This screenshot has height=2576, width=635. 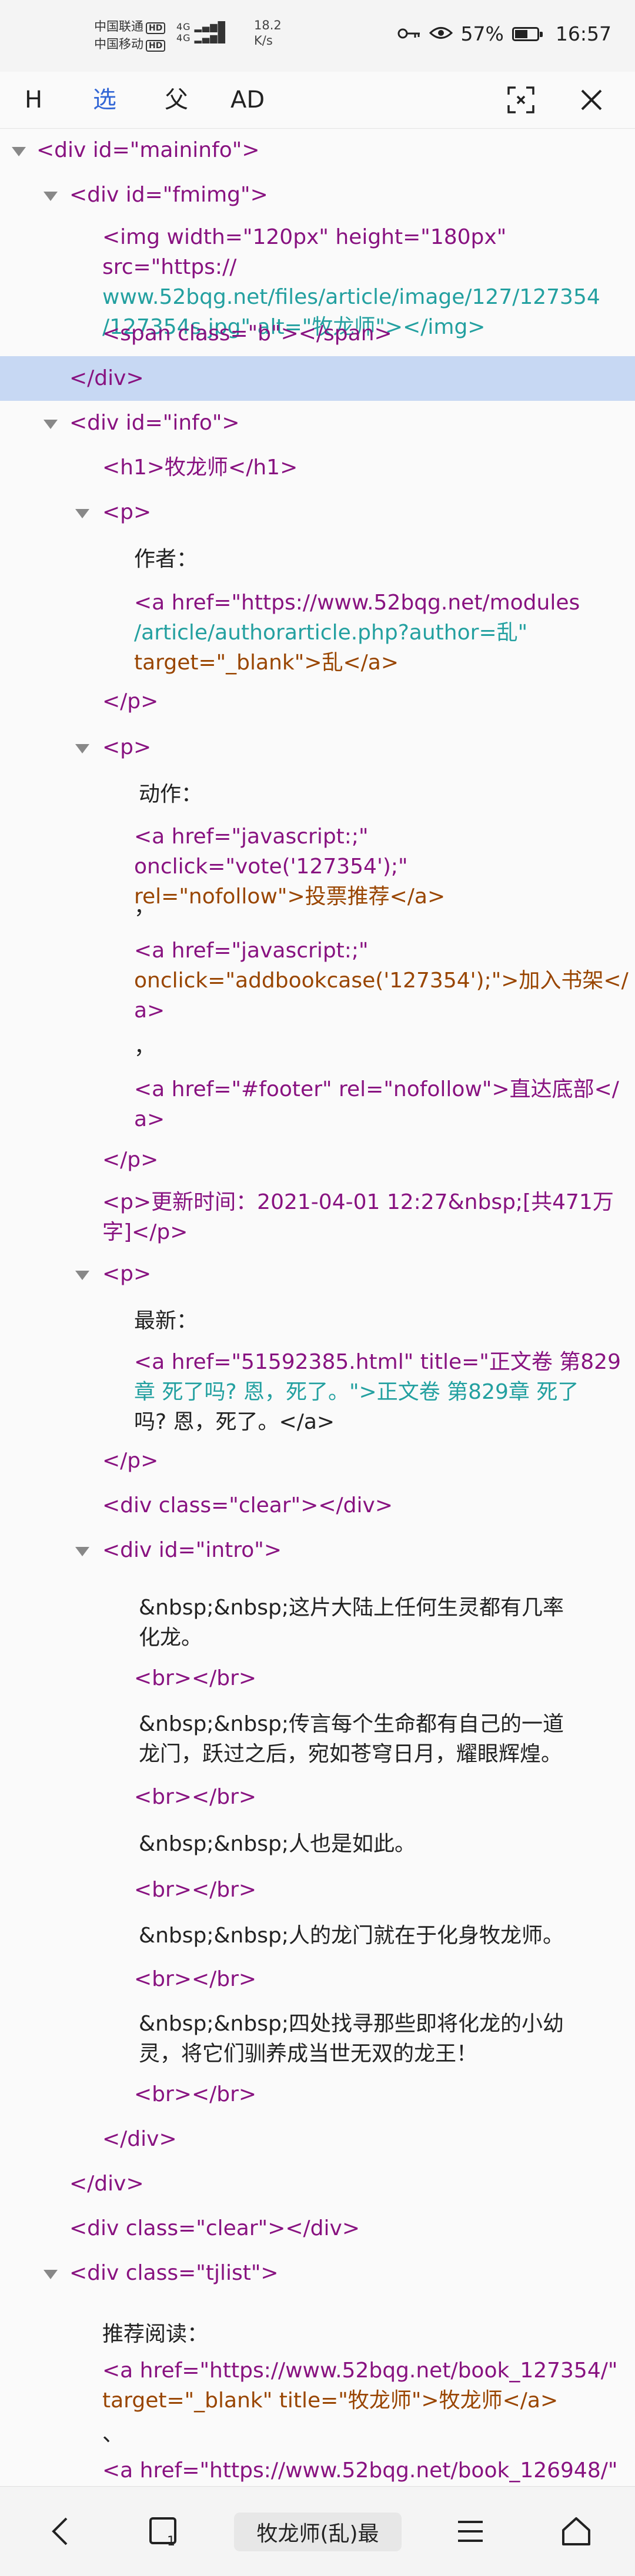 I want to click on tree-node-text: 、, so click(x=317, y=2435).